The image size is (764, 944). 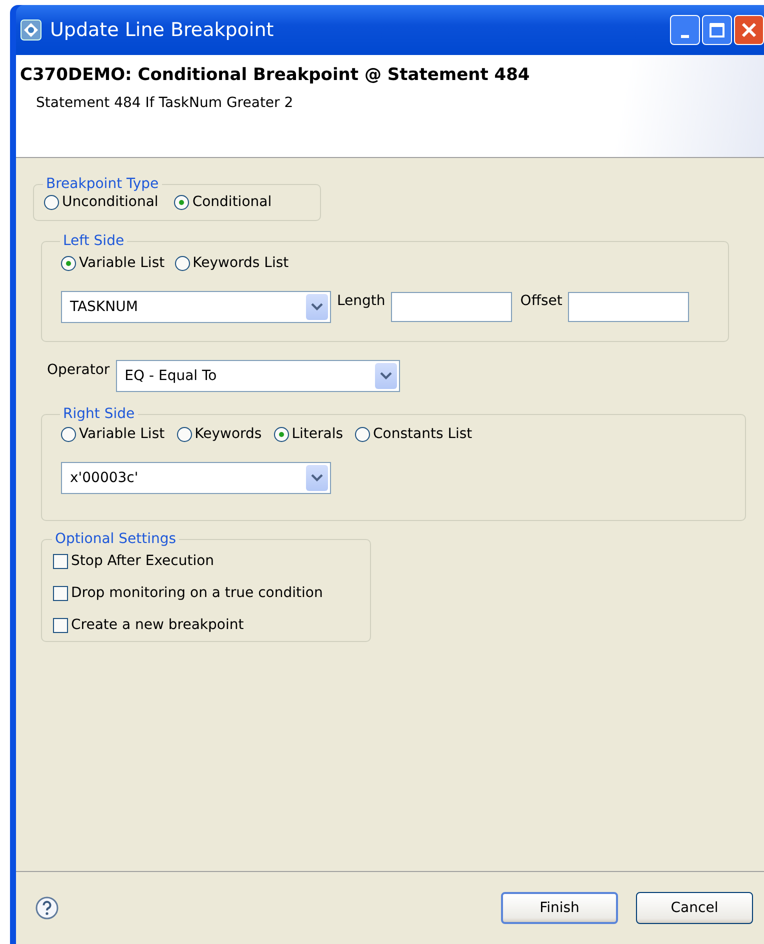 What do you see at coordinates (206, 625) in the screenshot?
I see `checkbox-option: Create a new breakpoint` at bounding box center [206, 625].